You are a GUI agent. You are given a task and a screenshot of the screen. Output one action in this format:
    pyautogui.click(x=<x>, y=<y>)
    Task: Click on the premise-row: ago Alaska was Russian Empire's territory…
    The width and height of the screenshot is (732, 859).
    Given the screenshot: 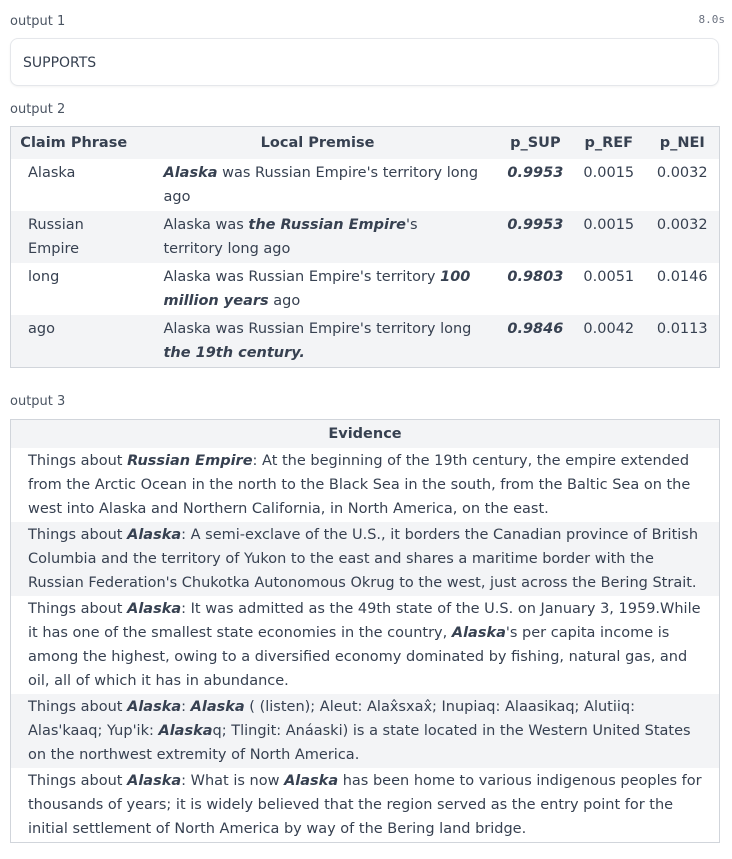 What is the action you would take?
    pyautogui.click(x=365, y=341)
    